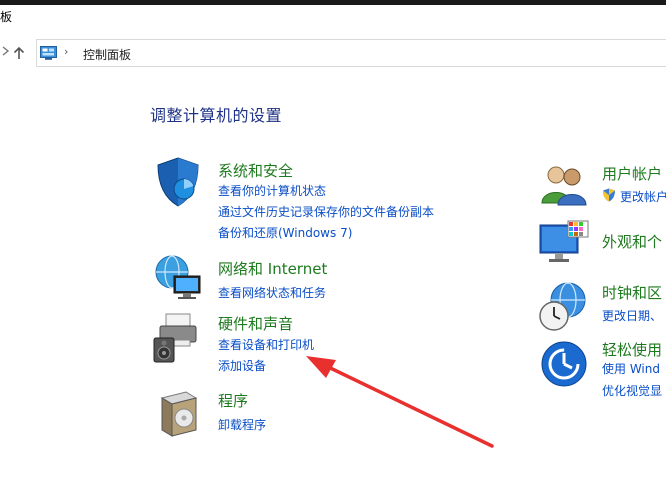 The height and width of the screenshot is (500, 666). What do you see at coordinates (321, 367) in the screenshot?
I see `annotation-arrow-head` at bounding box center [321, 367].